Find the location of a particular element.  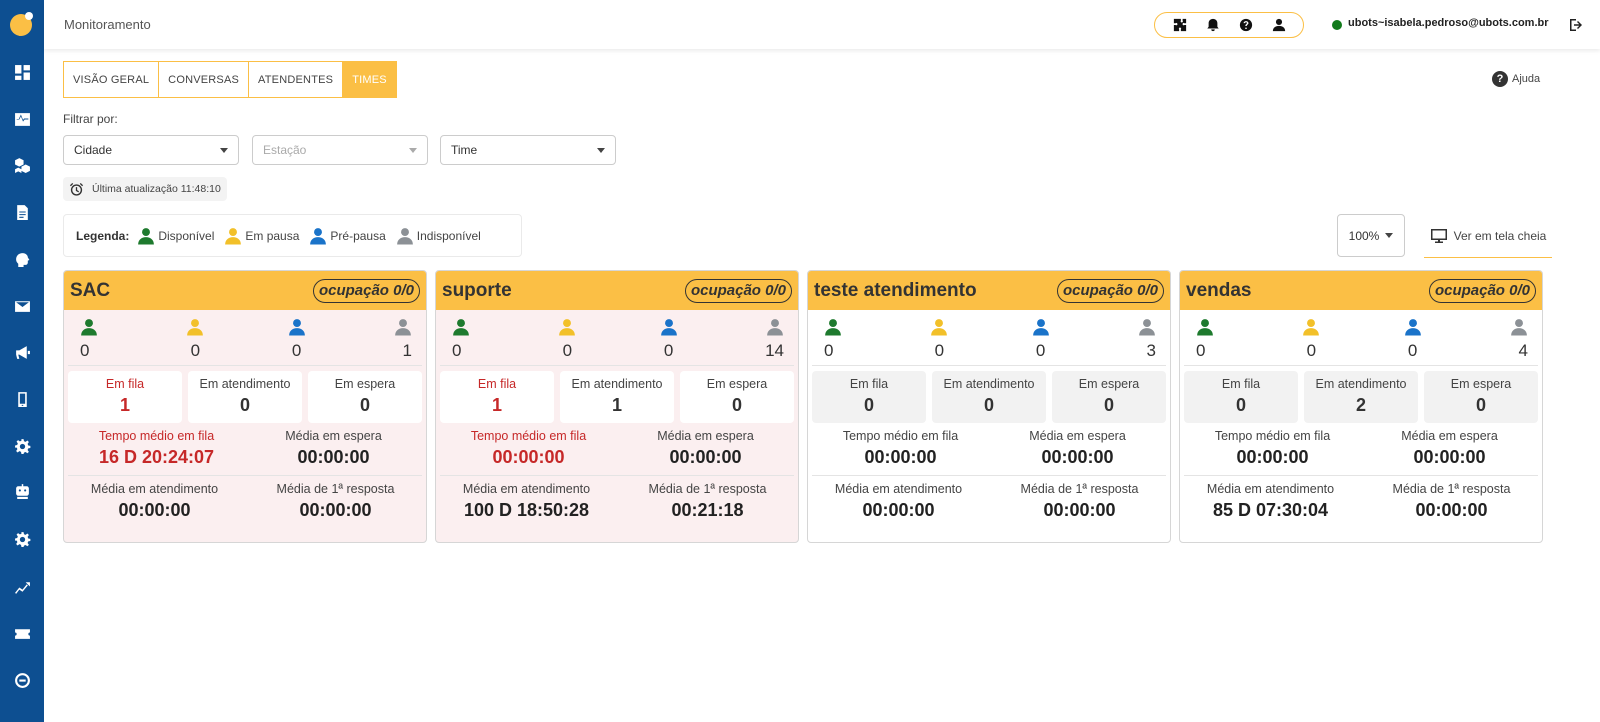

avg-service-time-value: 00:00:00 is located at coordinates (154, 510).